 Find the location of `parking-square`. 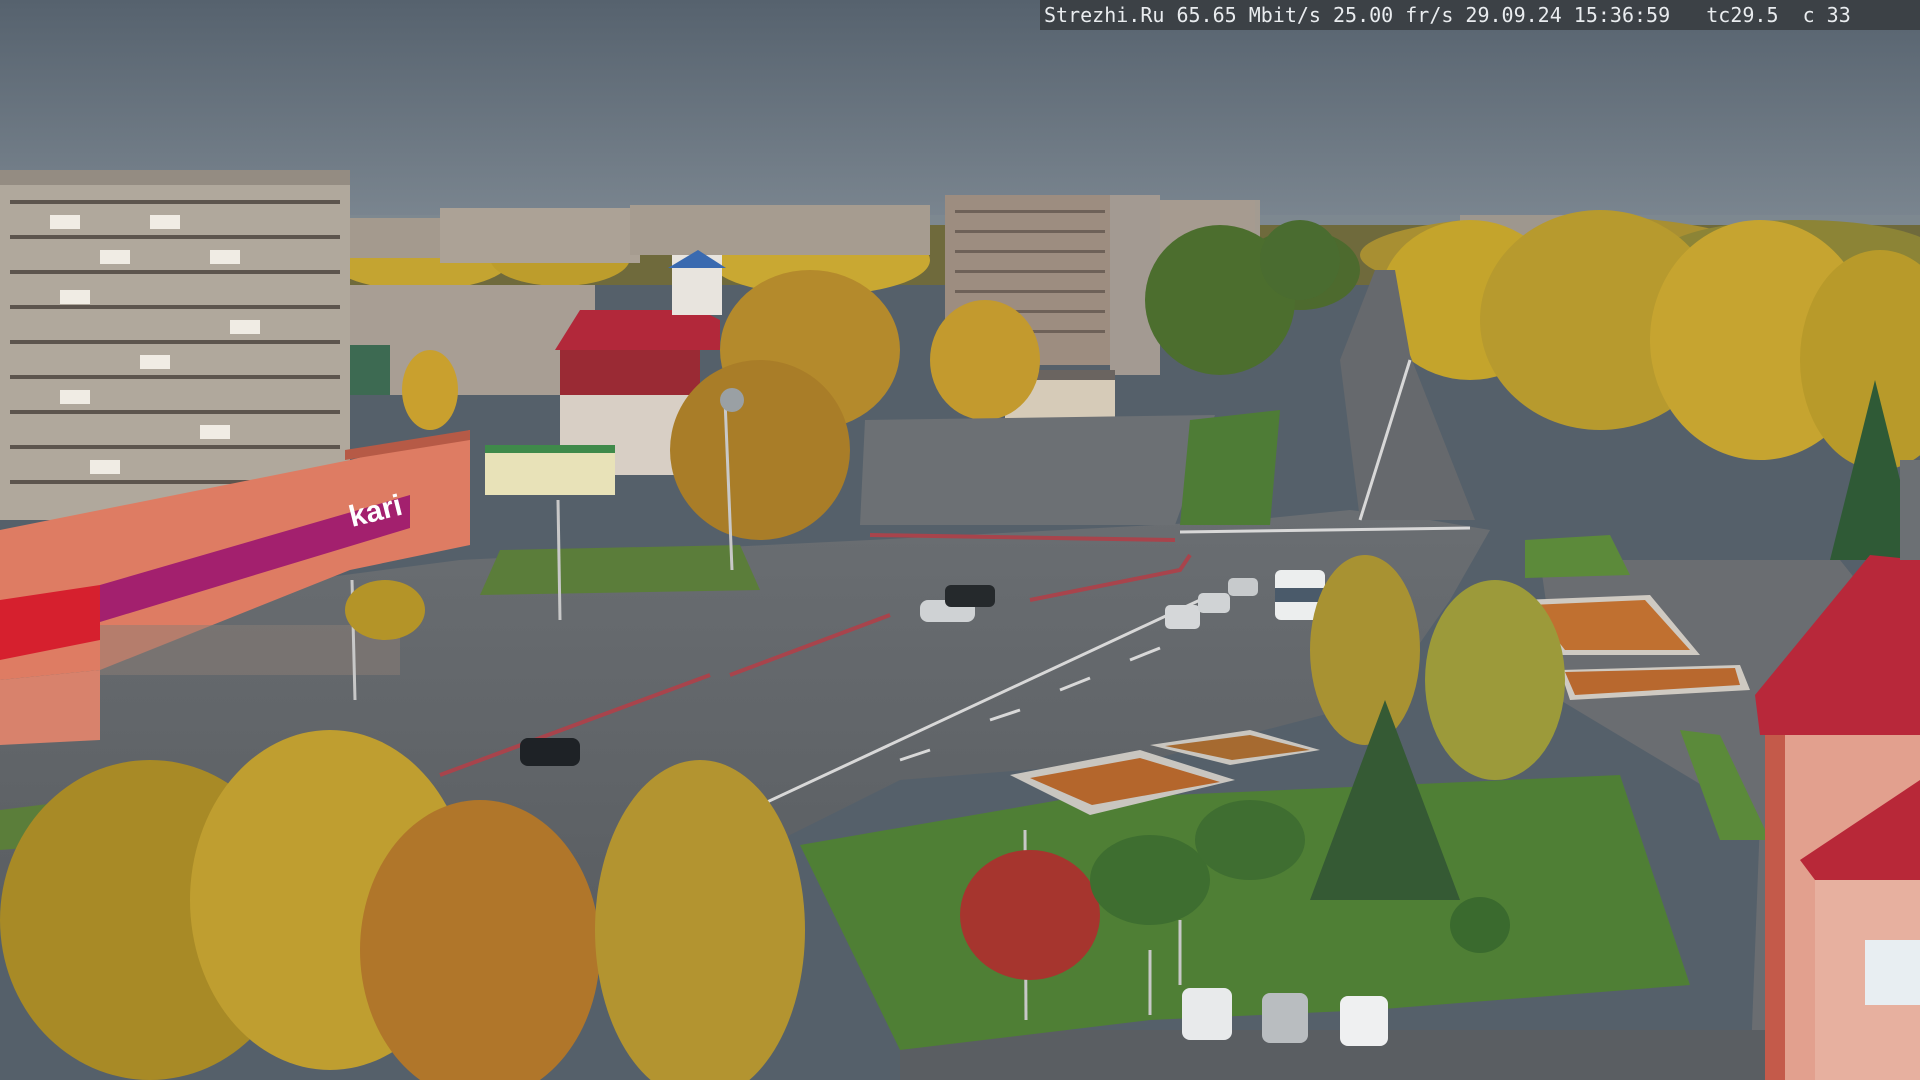

parking-square is located at coordinates (1037, 470).